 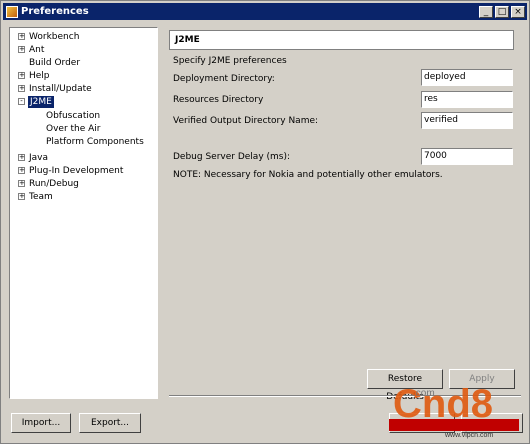 I want to click on debug-server-delay-label: Debug Server Delay (ms):, so click(x=232, y=157).